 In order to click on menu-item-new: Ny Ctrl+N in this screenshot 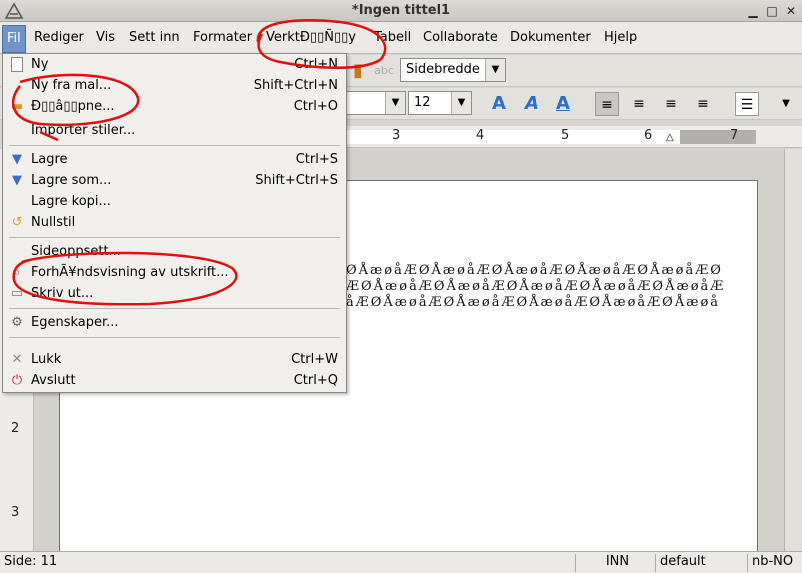, I will do `click(174, 65)`.